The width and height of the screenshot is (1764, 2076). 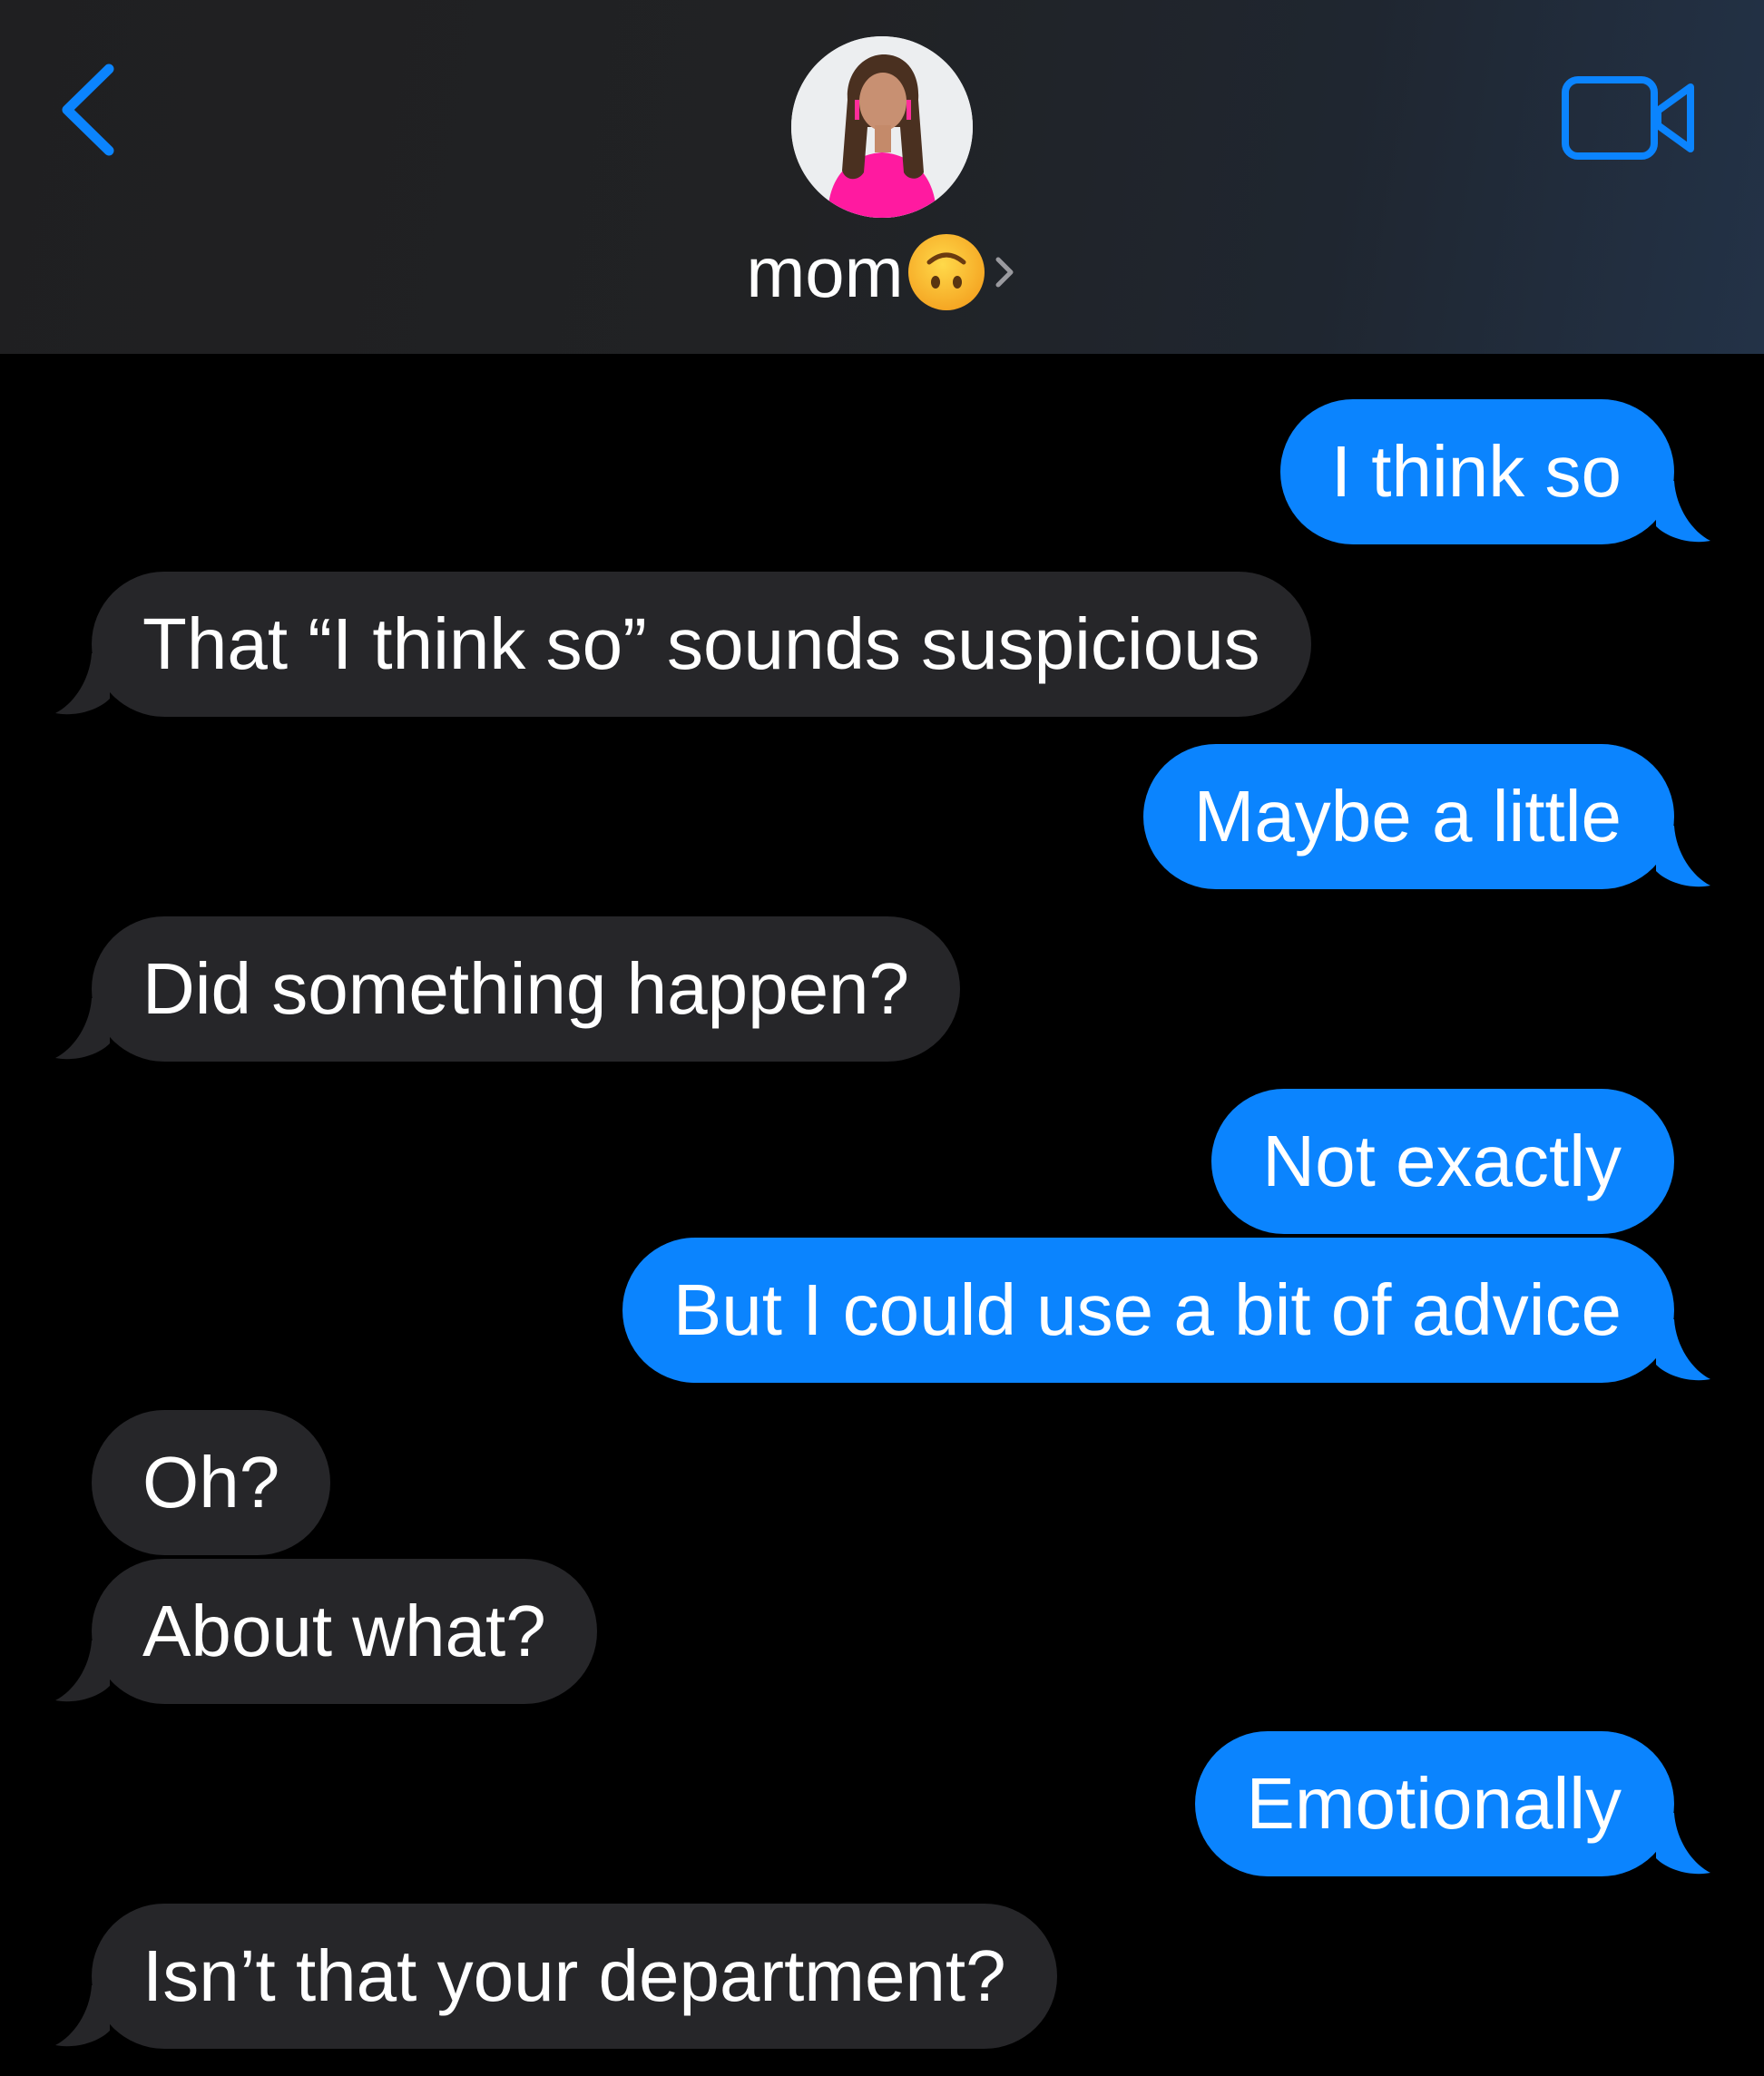 I want to click on upside-down-face-emoji-icon, so click(x=946, y=272).